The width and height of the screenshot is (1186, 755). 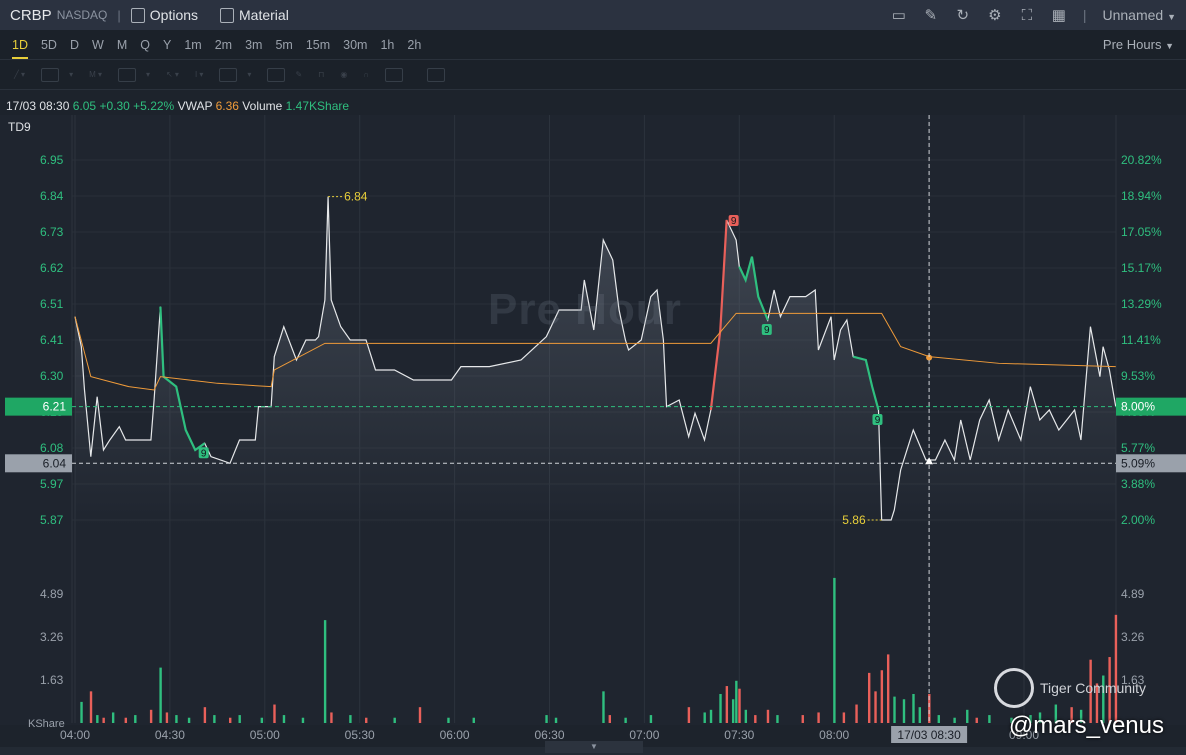 I want to click on pct-tick-label: 5.77%, so click(x=1138, y=448).